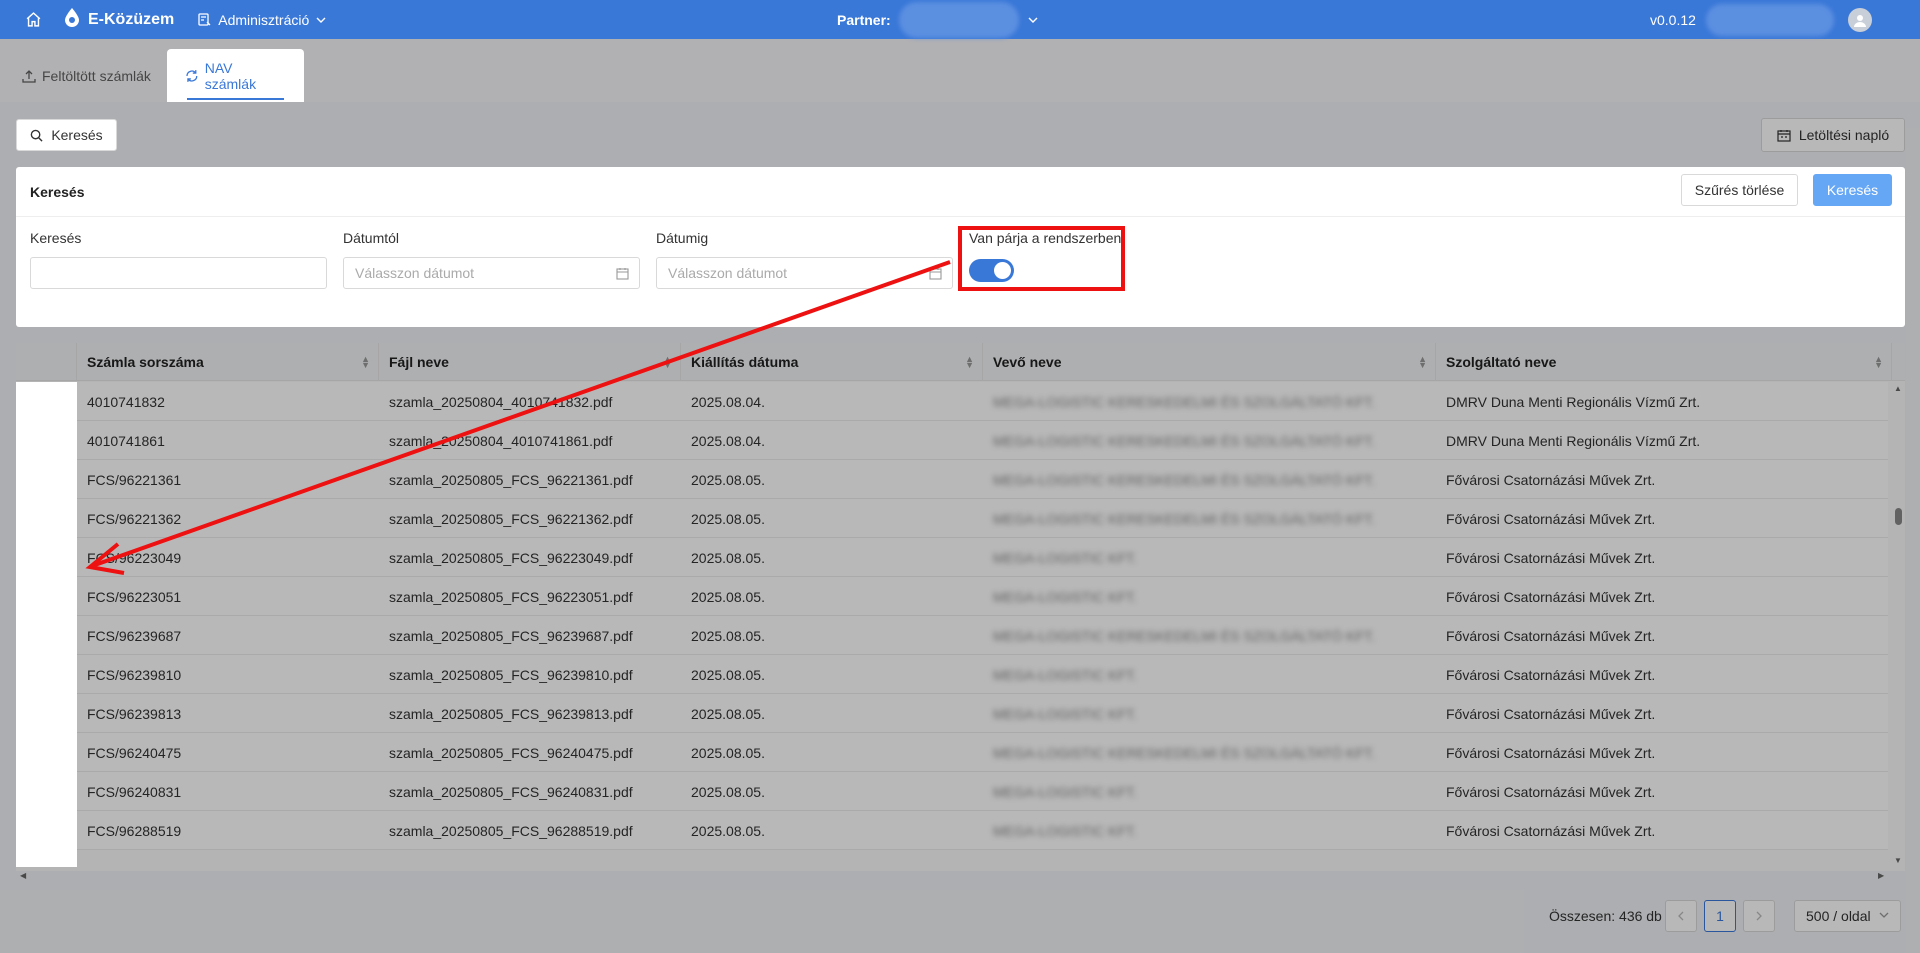 This screenshot has height=953, width=1920. I want to click on cell-file-name: szamla_20250805_FCS_96223051.pdf, so click(530, 596).